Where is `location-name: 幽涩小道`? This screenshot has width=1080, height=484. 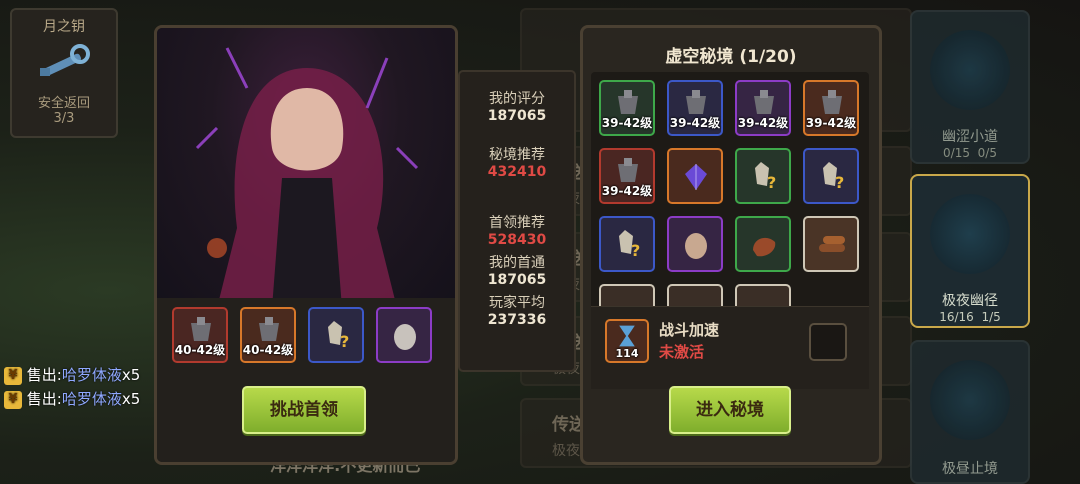
location-name: 幽涩小道 is located at coordinates (970, 137).